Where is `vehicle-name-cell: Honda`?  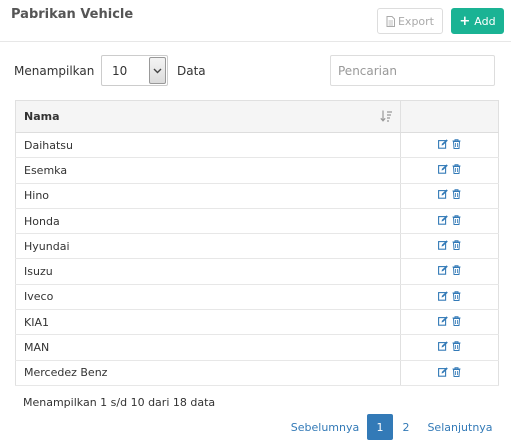
vehicle-name-cell: Honda is located at coordinates (208, 221).